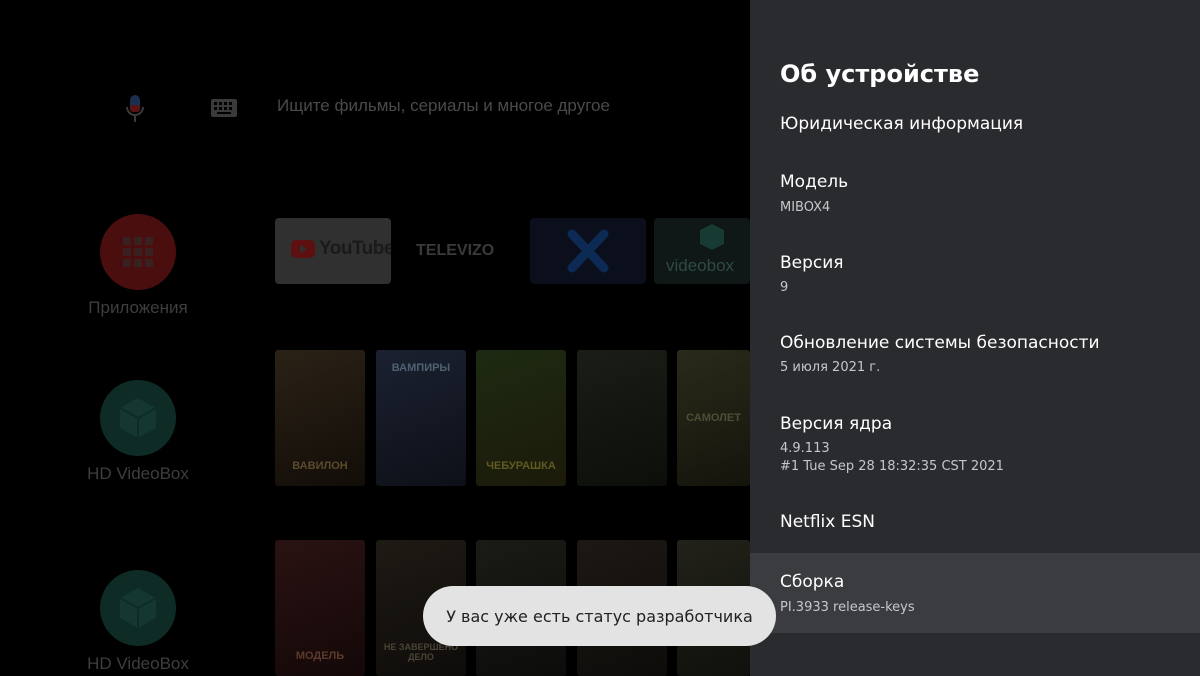  Describe the element at coordinates (880, 74) in the screenshot. I see `panel-title: Об устройстве` at that location.